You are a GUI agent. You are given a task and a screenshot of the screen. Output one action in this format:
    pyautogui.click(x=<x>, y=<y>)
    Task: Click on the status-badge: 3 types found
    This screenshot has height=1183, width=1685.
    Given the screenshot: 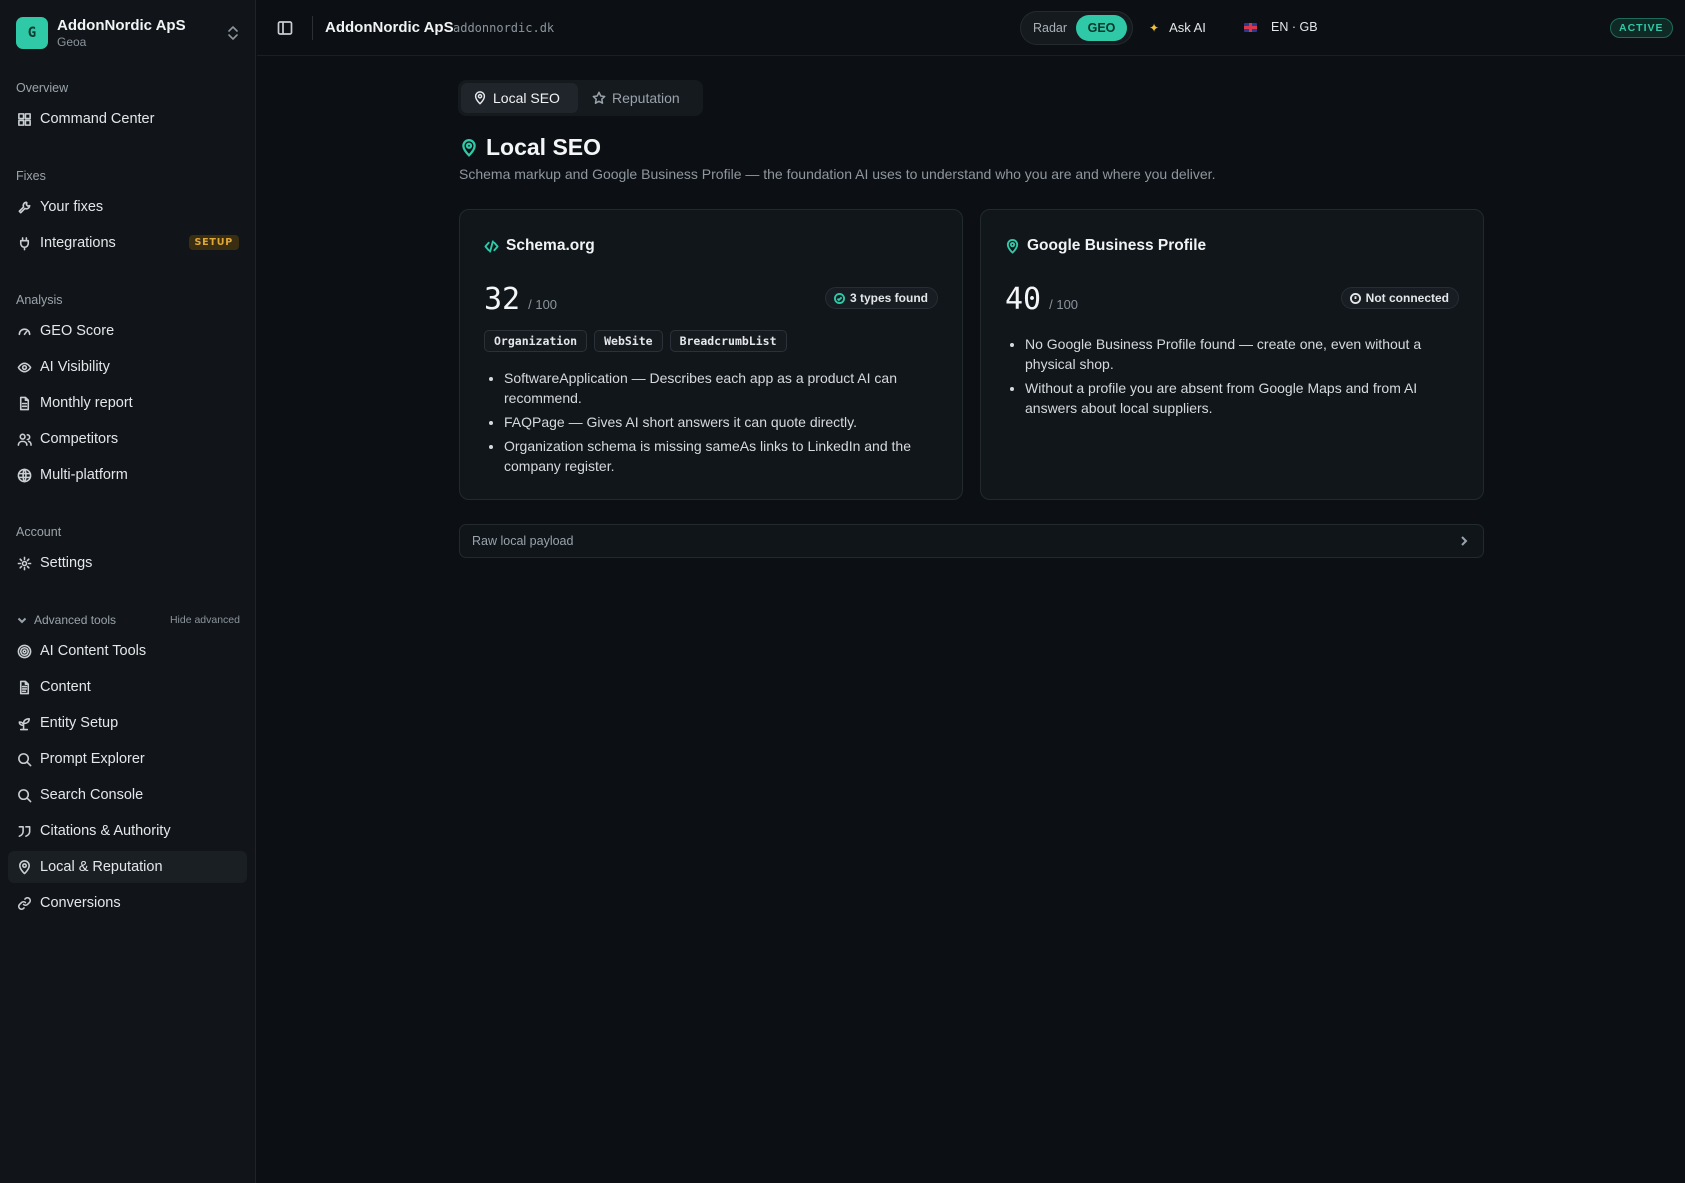 What is the action you would take?
    pyautogui.click(x=881, y=298)
    